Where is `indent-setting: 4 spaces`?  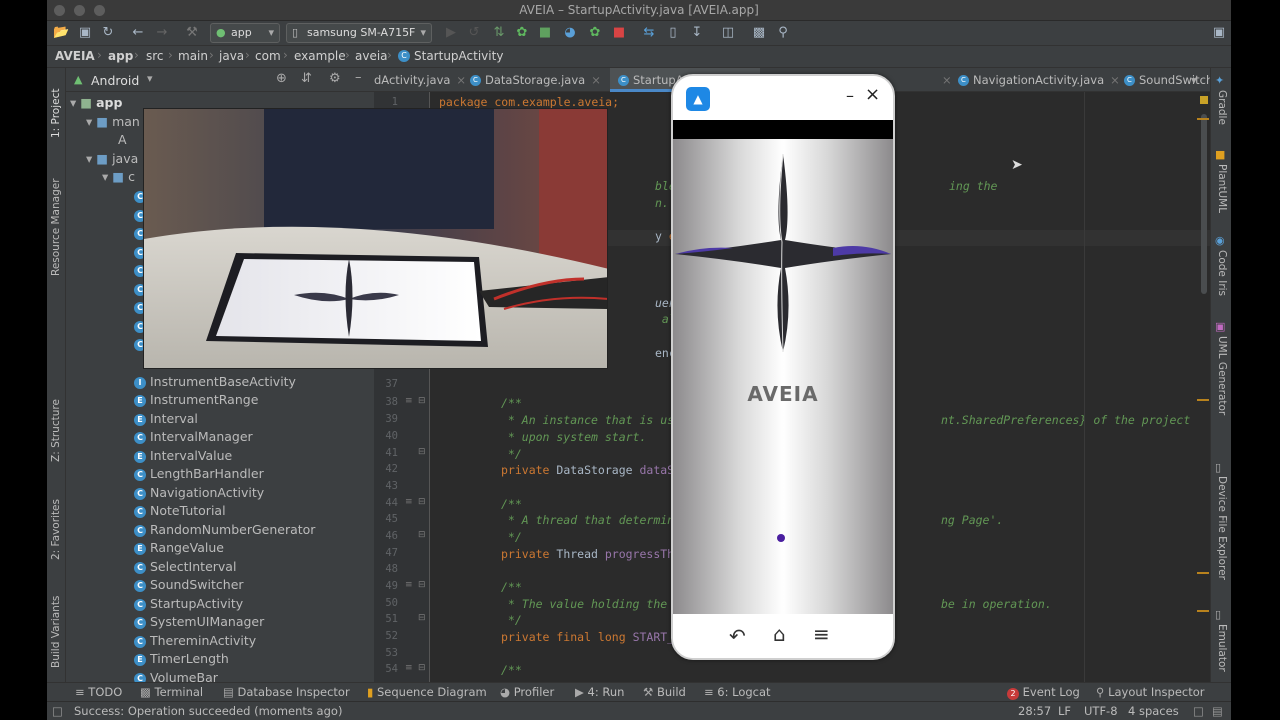 indent-setting: 4 spaces is located at coordinates (1153, 711).